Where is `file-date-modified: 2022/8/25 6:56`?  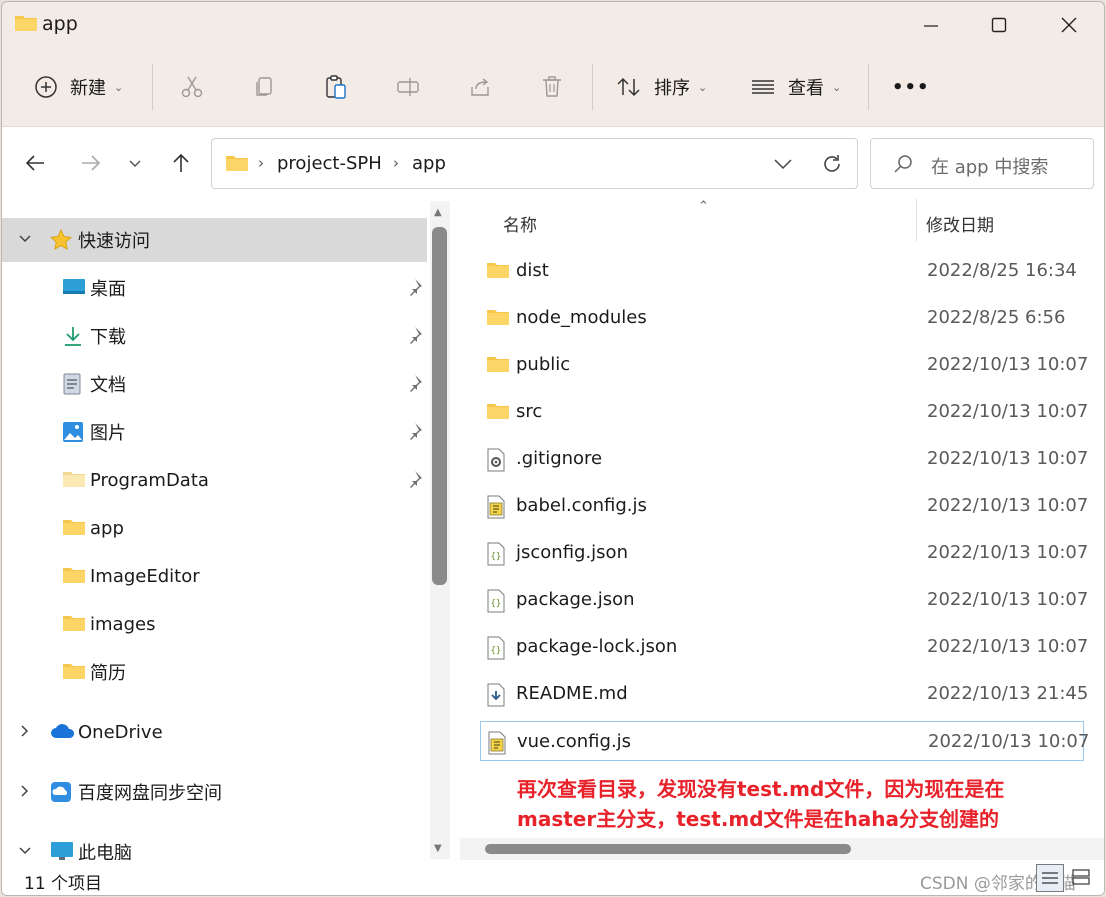 file-date-modified: 2022/8/25 6:56 is located at coordinates (996, 317).